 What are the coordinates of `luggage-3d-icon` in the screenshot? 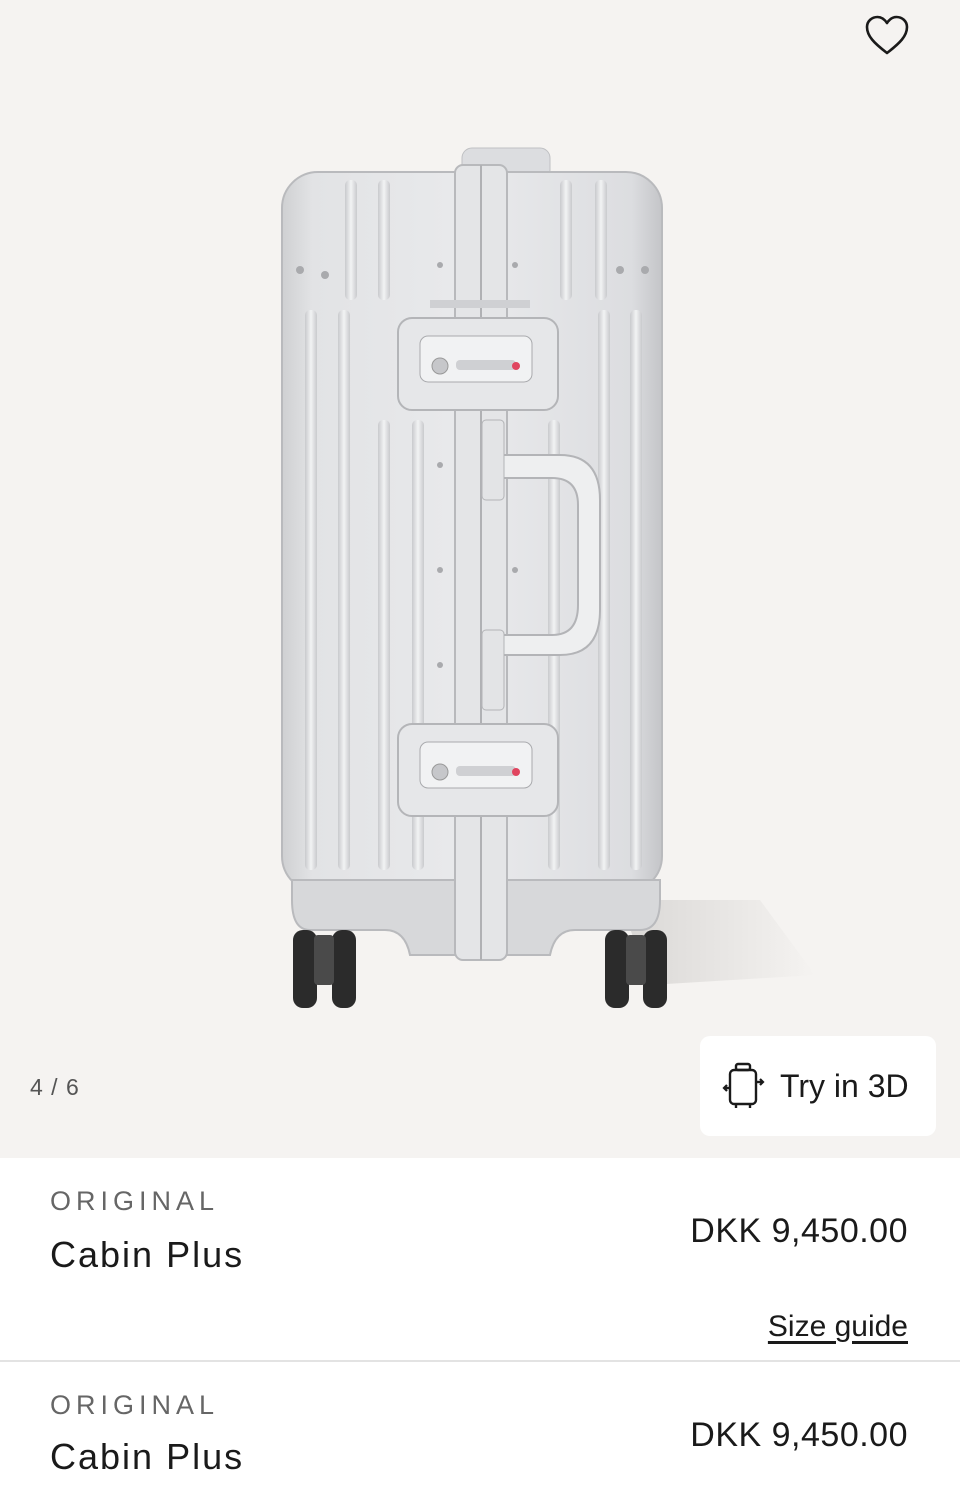 It's located at (743, 1085).